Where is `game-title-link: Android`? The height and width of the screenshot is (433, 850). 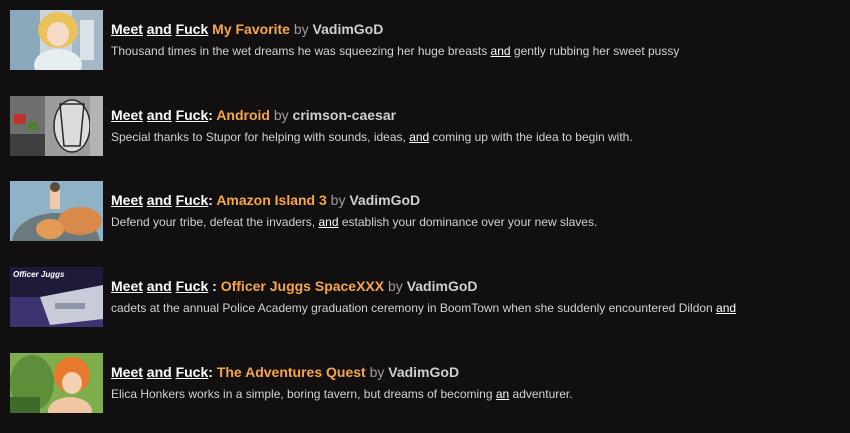 game-title-link: Android is located at coordinates (243, 115).